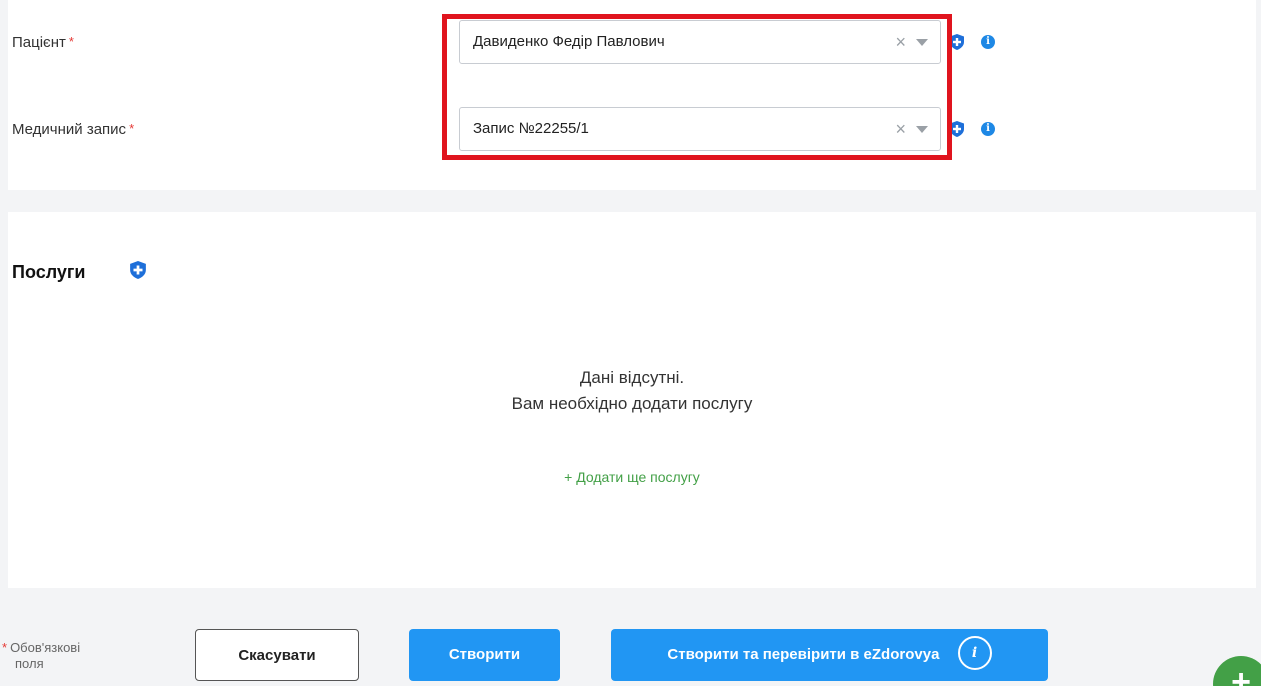  What do you see at coordinates (803, 654) in the screenshot?
I see `create-and-check-label: Створити та перевірити в eZdorovya` at bounding box center [803, 654].